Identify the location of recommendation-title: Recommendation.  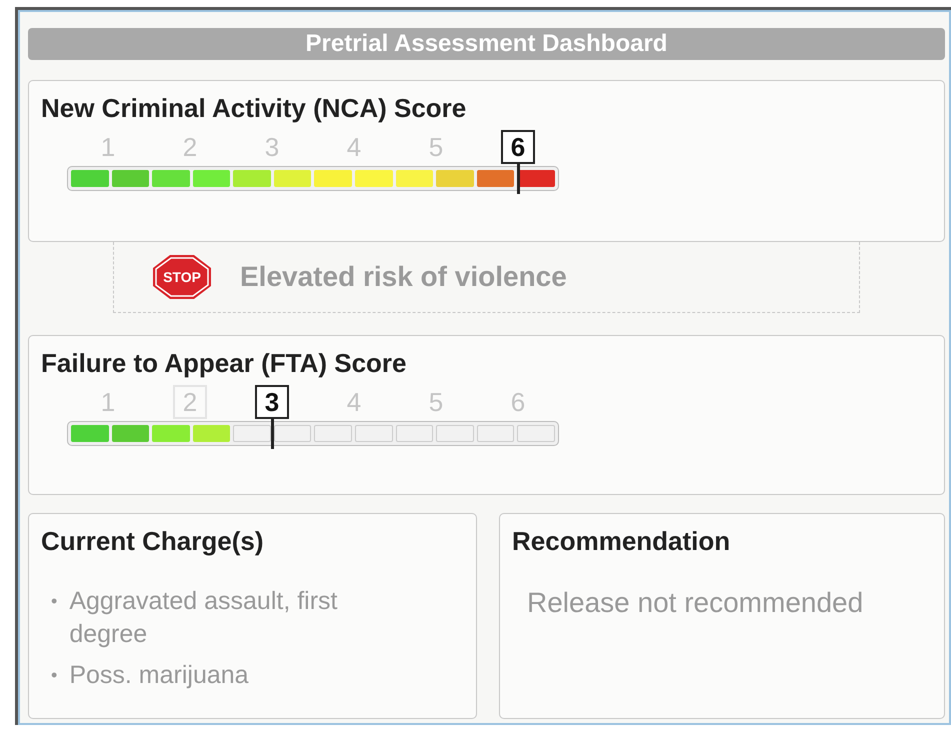
(622, 541).